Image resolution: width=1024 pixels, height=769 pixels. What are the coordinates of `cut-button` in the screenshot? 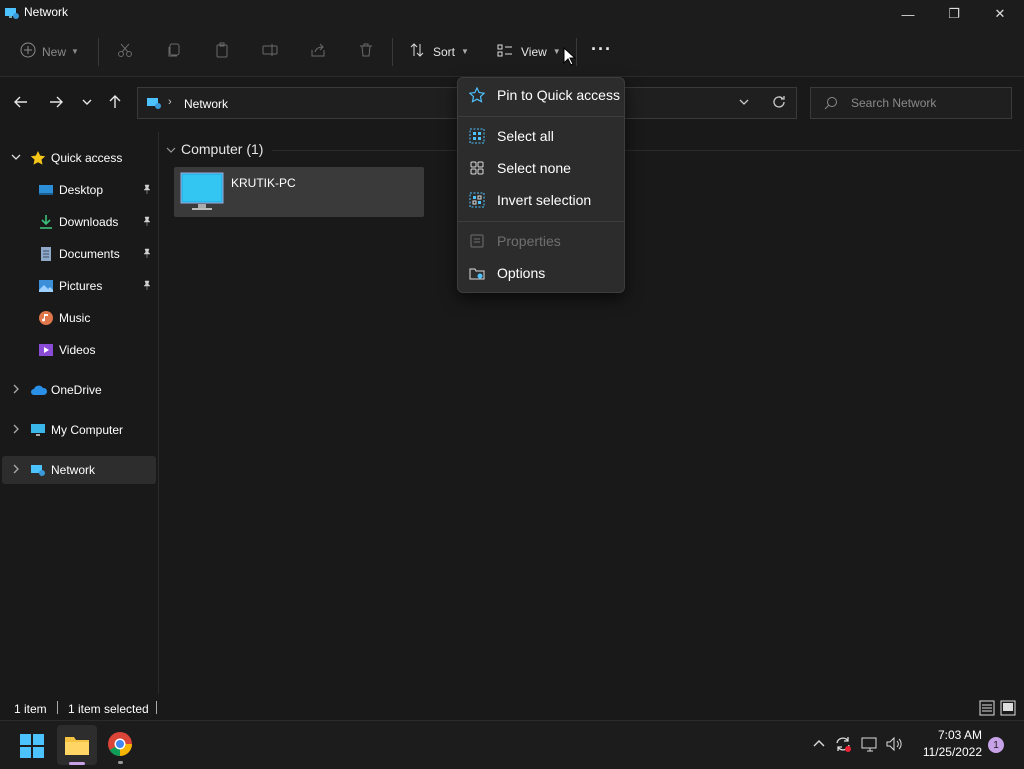 It's located at (125, 51).